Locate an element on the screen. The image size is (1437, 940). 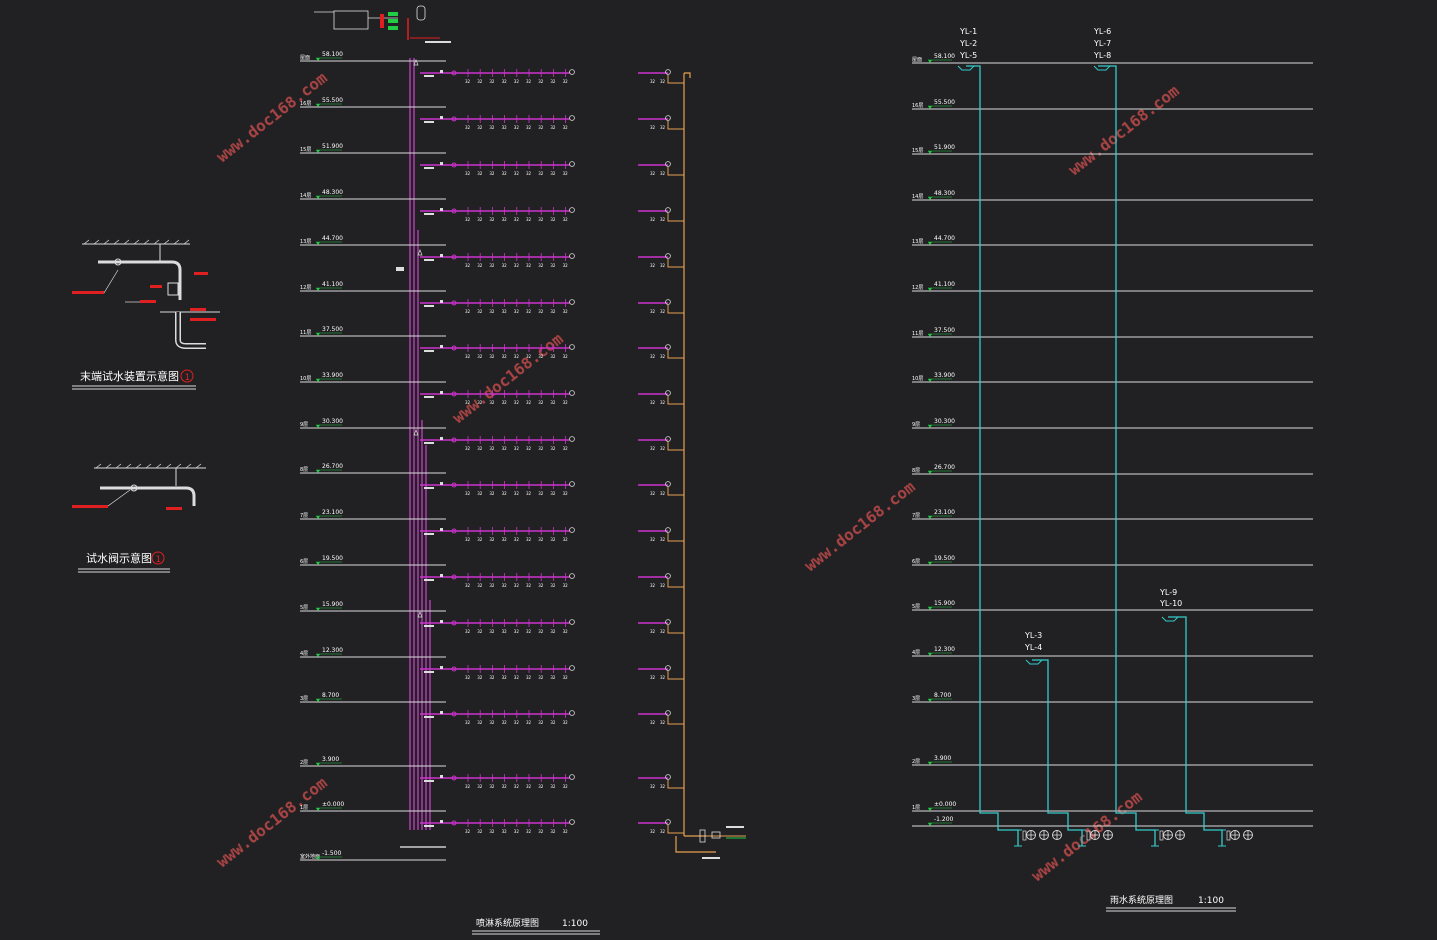
elevation-value: 55.500 is located at coordinates (332, 100).